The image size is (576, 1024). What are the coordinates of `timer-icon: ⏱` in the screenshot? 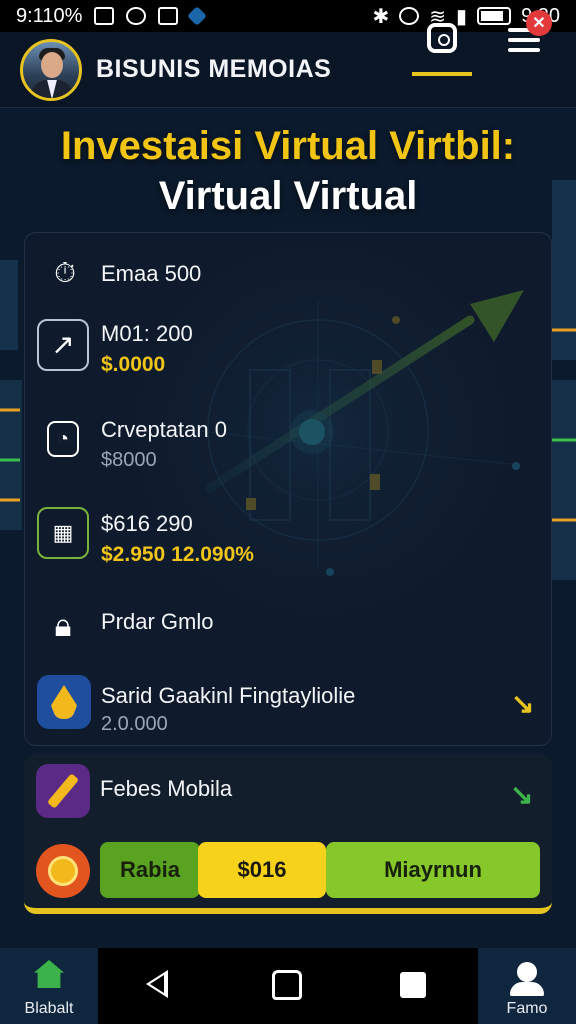 It's located at (65, 272).